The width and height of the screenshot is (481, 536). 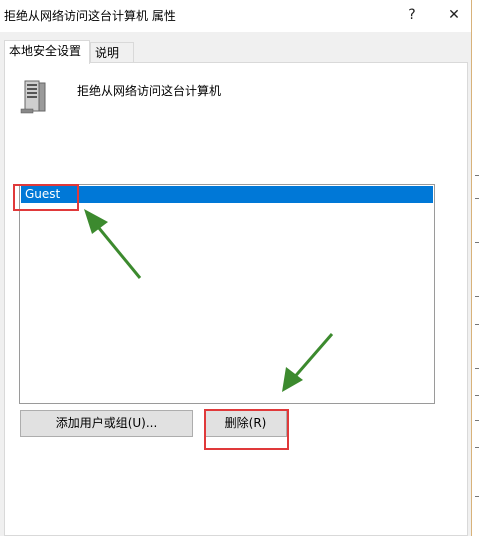 I want to click on tab-strip: 本地安全设置 说明, so click(x=235, y=48).